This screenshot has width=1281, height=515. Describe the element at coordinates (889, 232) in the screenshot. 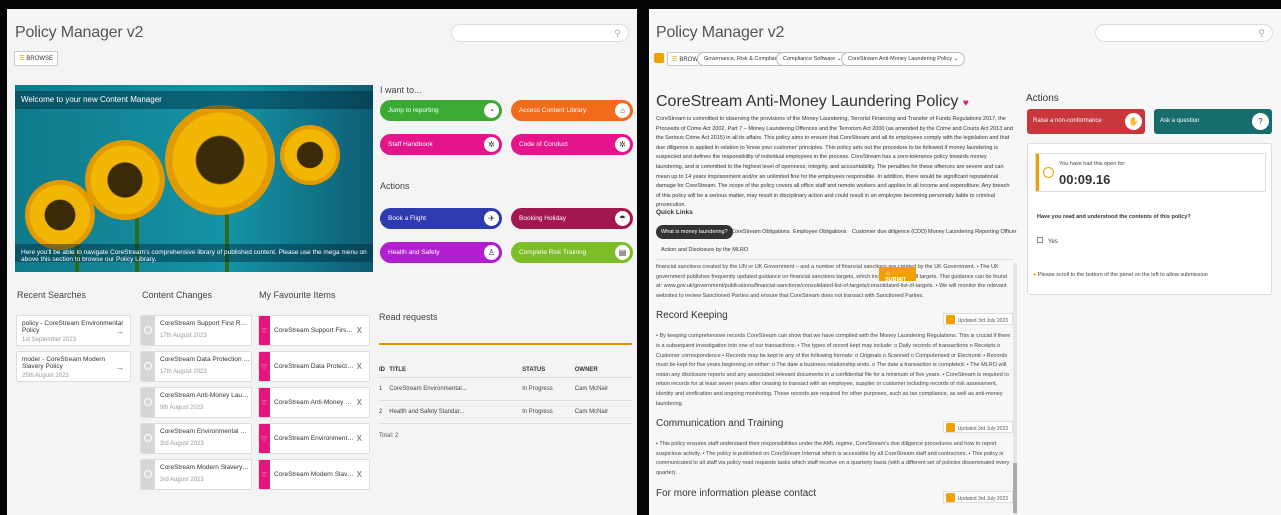

I see `quick-link: Customer due diligence (CDD)` at that location.